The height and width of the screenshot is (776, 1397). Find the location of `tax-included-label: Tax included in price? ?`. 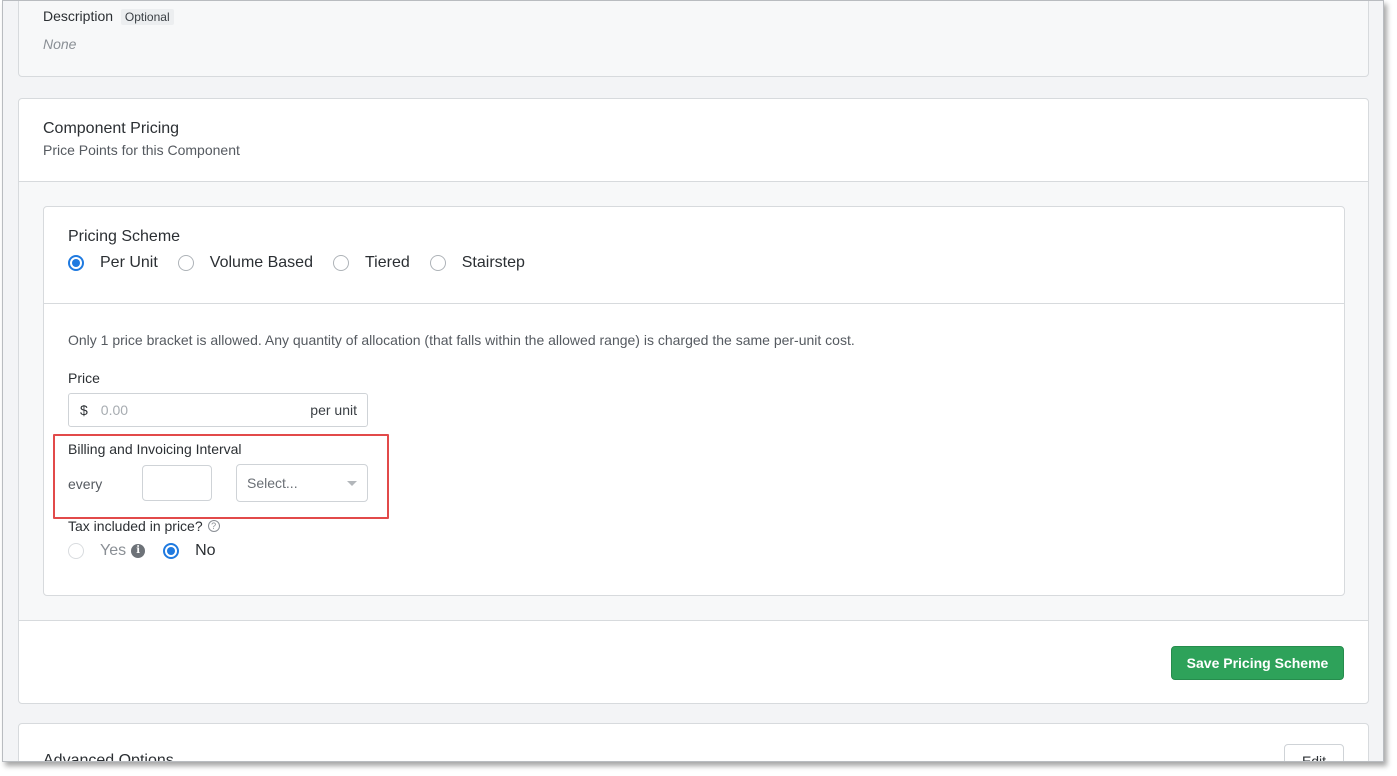

tax-included-label: Tax included in price? ? is located at coordinates (144, 526).